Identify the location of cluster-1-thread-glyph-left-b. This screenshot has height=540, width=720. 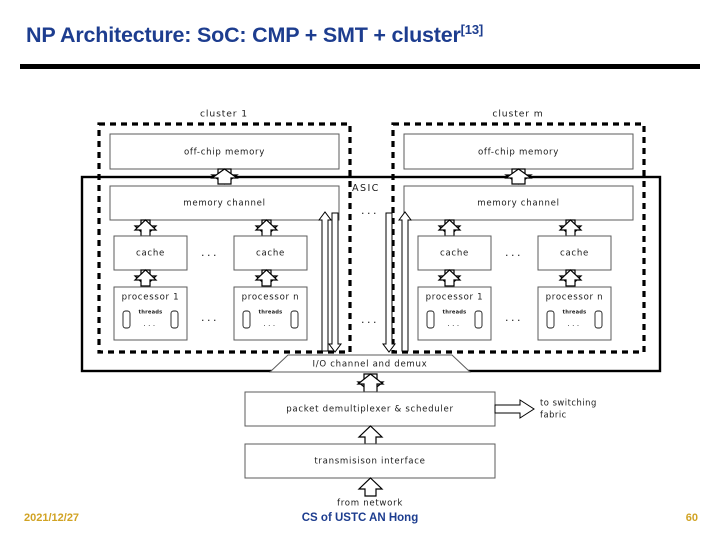
(174, 319).